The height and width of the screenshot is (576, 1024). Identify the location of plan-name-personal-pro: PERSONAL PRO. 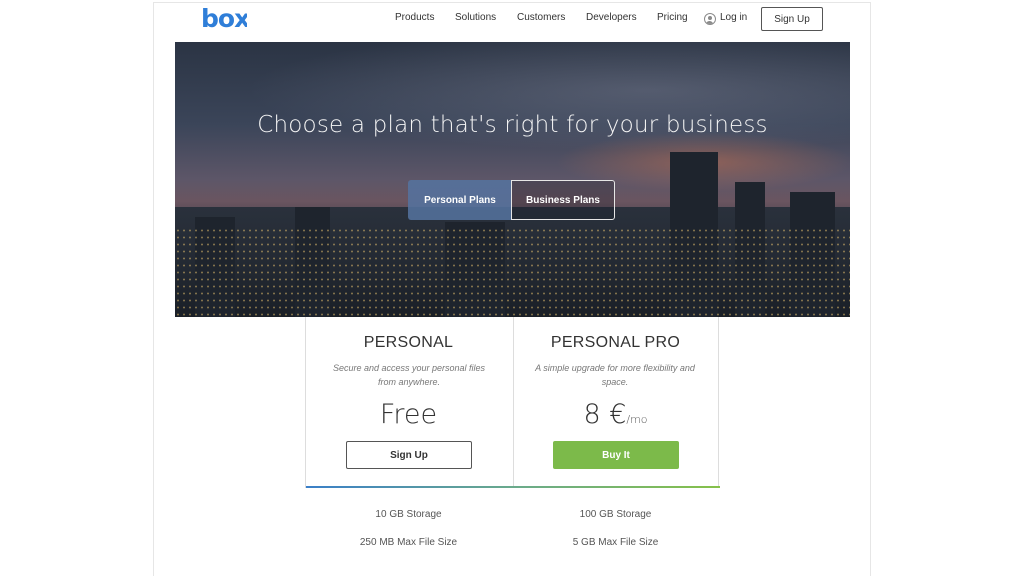
(615, 342).